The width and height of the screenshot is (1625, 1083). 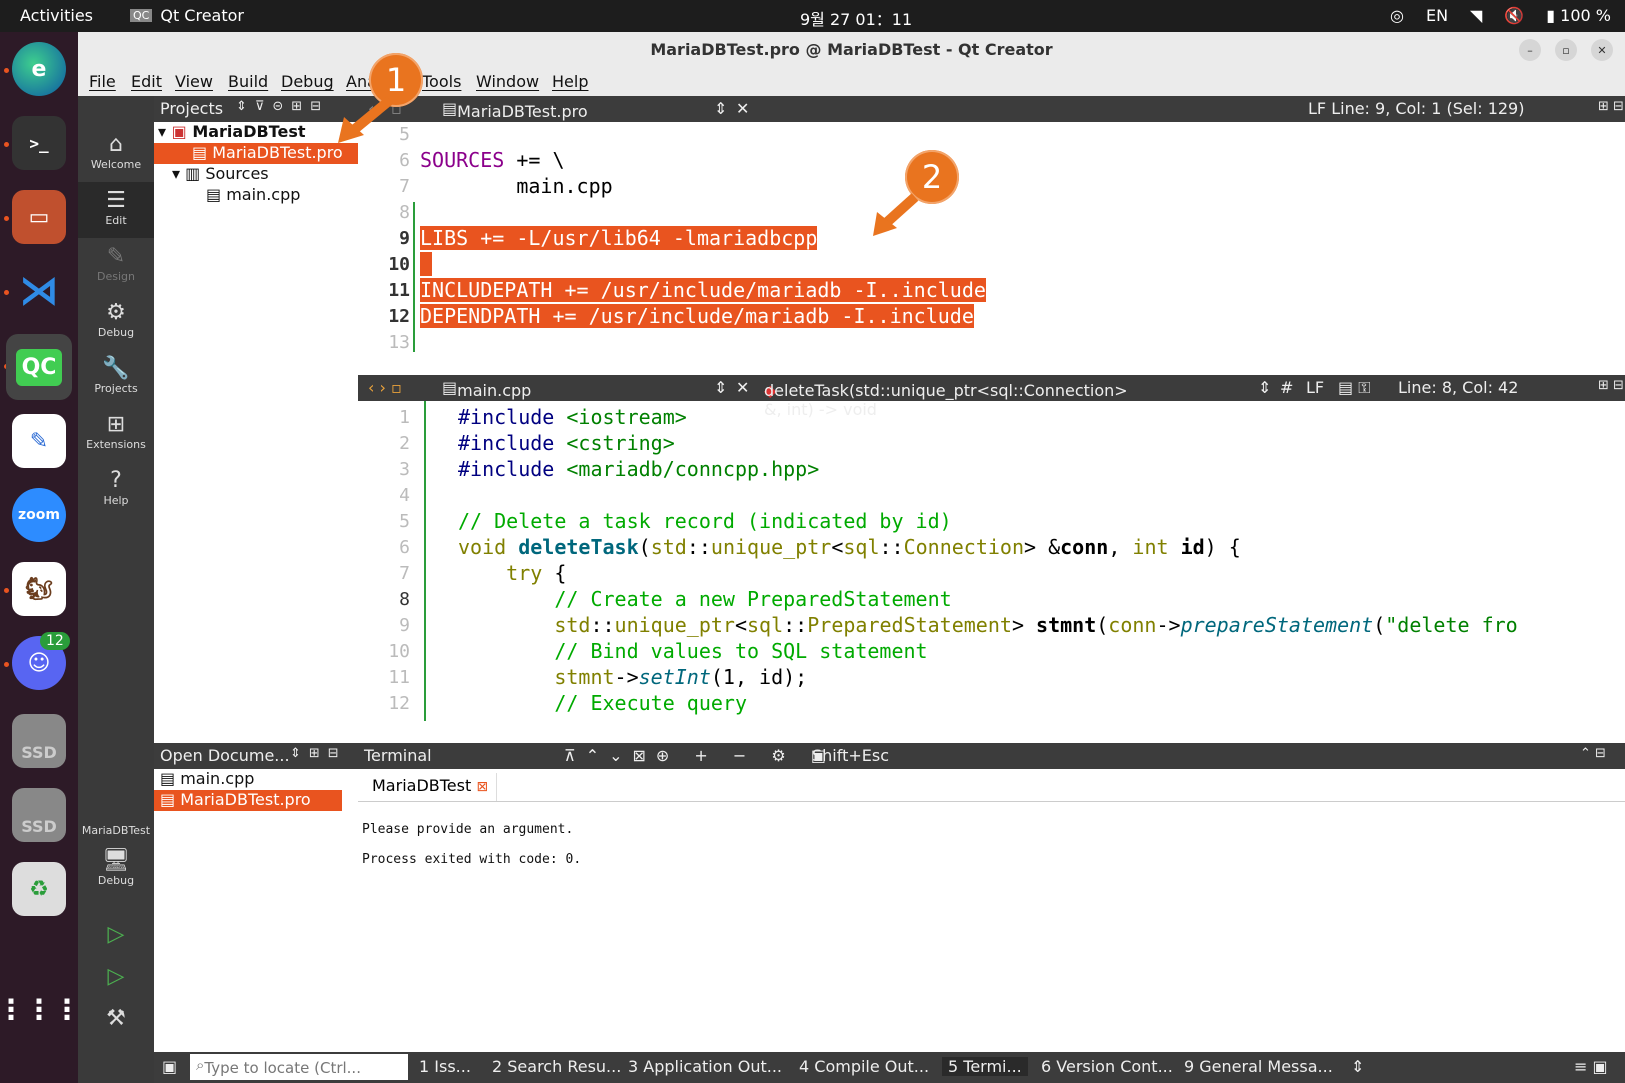 What do you see at coordinates (39, 441) in the screenshot?
I see `text-editor-icon: ✎` at bounding box center [39, 441].